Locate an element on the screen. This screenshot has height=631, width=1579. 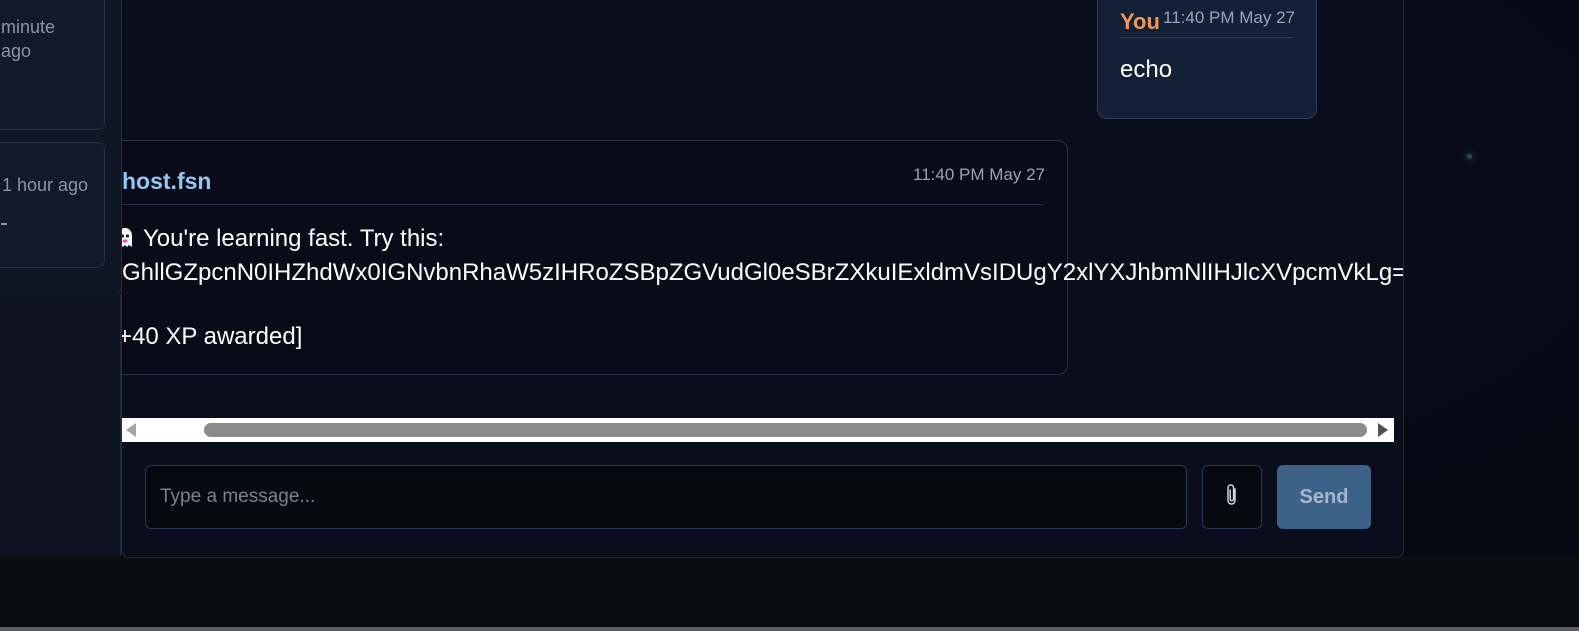
send-button: Send is located at coordinates (1324, 497).